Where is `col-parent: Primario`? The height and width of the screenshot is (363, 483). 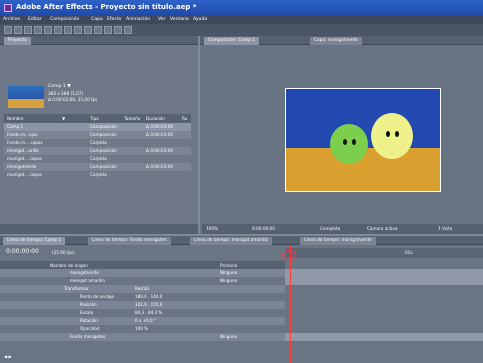
col-parent: Primario is located at coordinates (228, 265).